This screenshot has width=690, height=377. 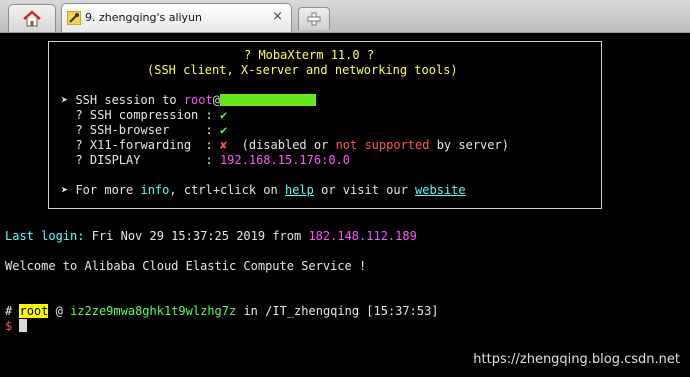 I want to click on ssh-session-line: ➤ SSH session to root@, so click(x=188, y=100).